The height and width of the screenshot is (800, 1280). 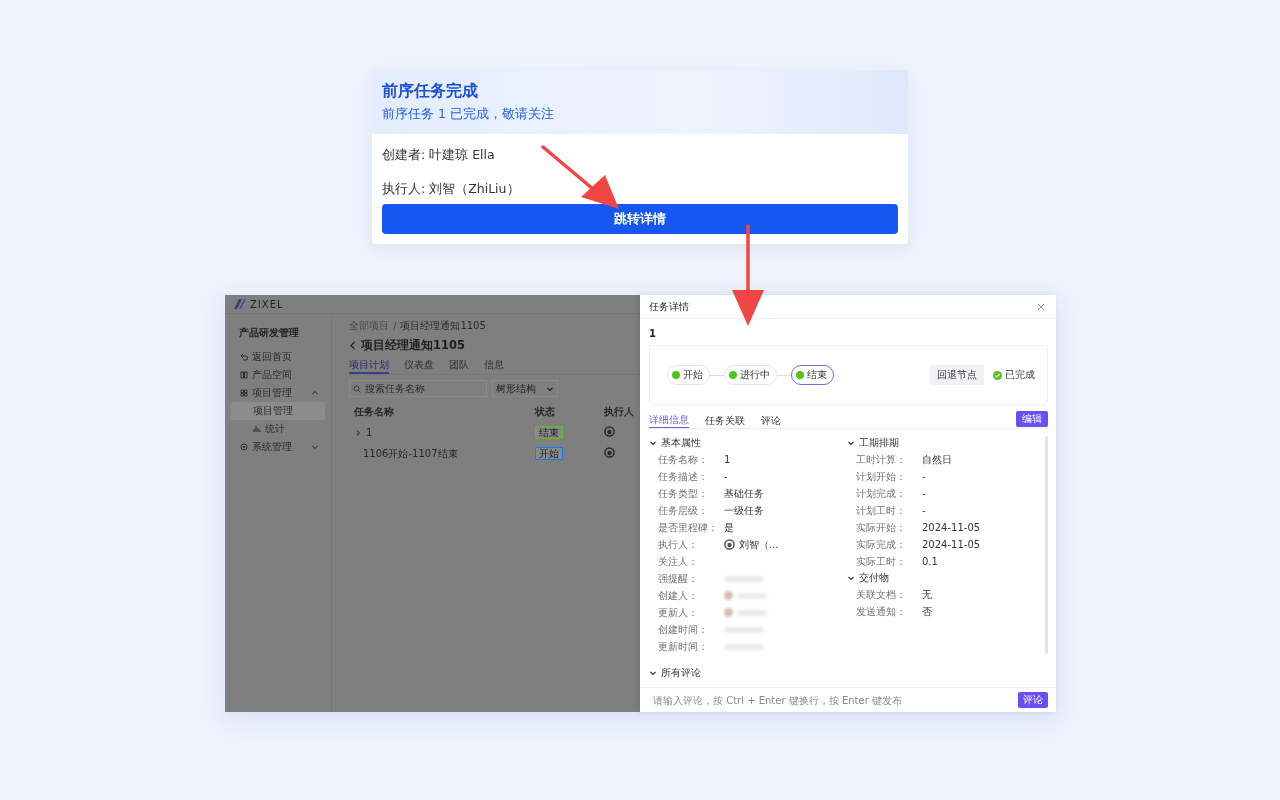 I want to click on notification-title: 前序任务完成, so click(x=430, y=91).